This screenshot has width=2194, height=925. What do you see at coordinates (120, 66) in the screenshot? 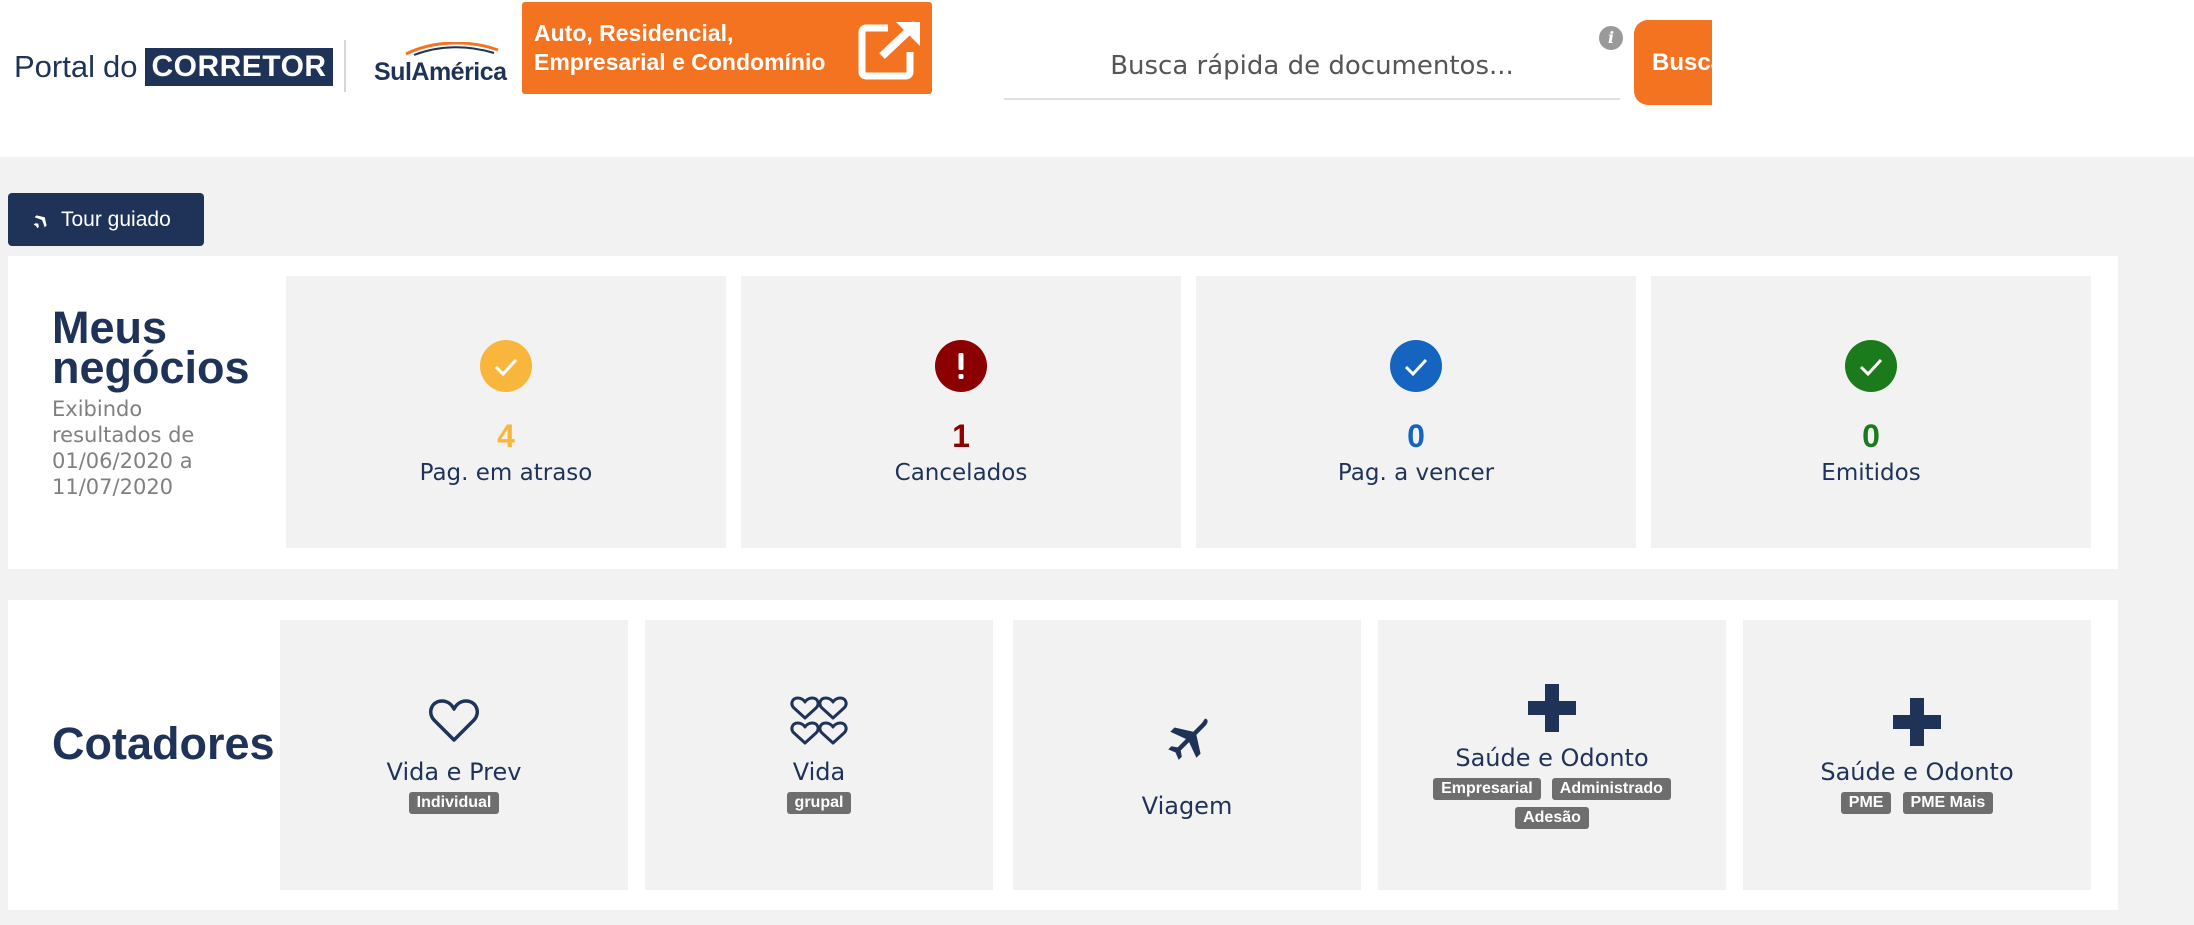
I see `brand-do-text: do` at bounding box center [120, 66].